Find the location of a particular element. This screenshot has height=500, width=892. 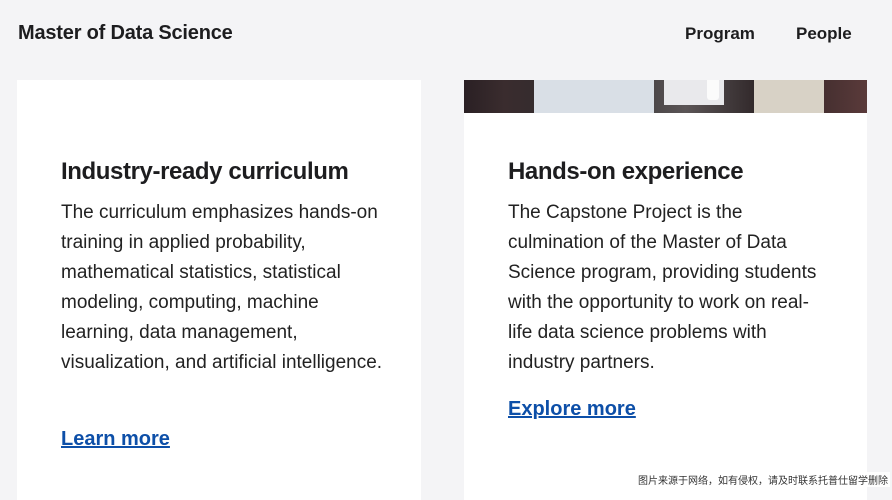

curriculum-title: Industry-ready curriculum is located at coordinates (205, 171).